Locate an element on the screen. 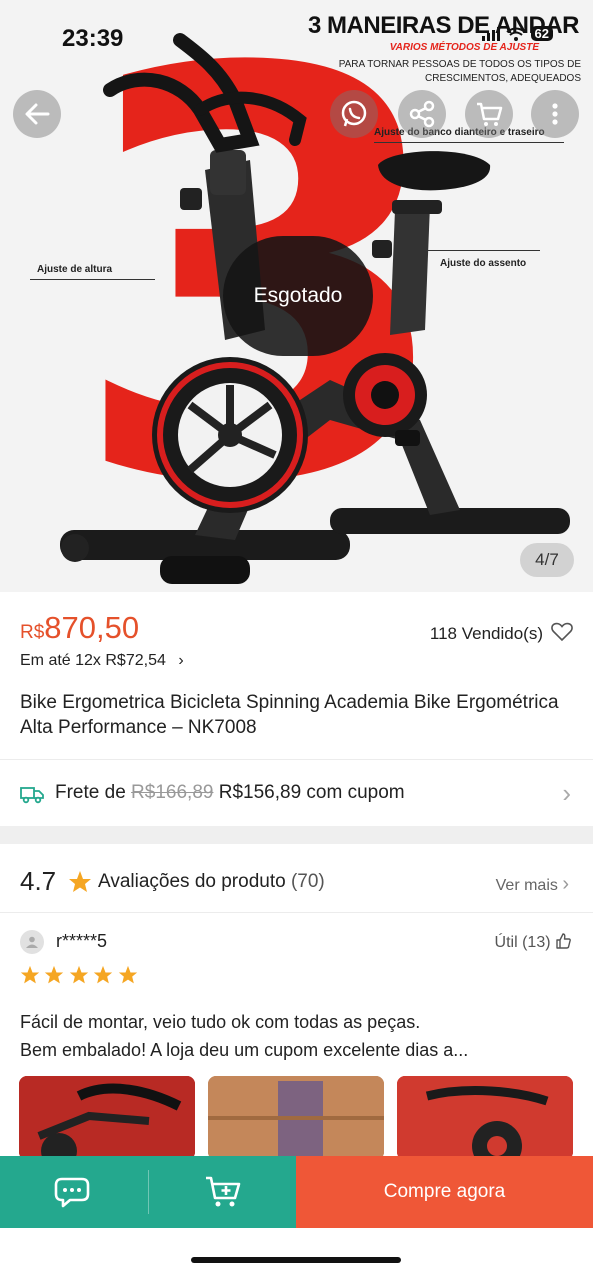 Image resolution: width=593 pixels, height=1280 pixels. chat-button is located at coordinates (74, 1192).